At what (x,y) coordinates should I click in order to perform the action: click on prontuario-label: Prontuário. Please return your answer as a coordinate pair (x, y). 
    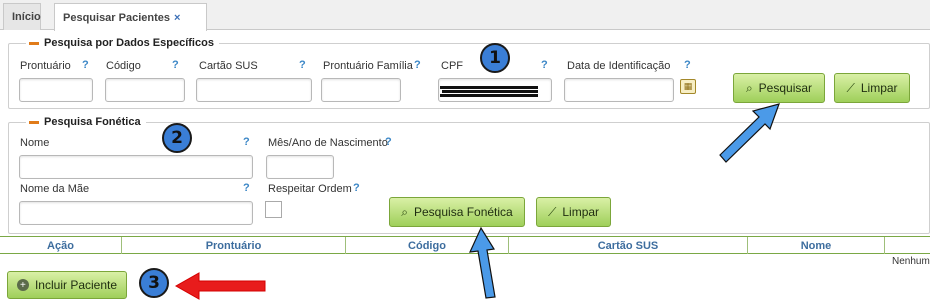
    Looking at the image, I should click on (45, 66).